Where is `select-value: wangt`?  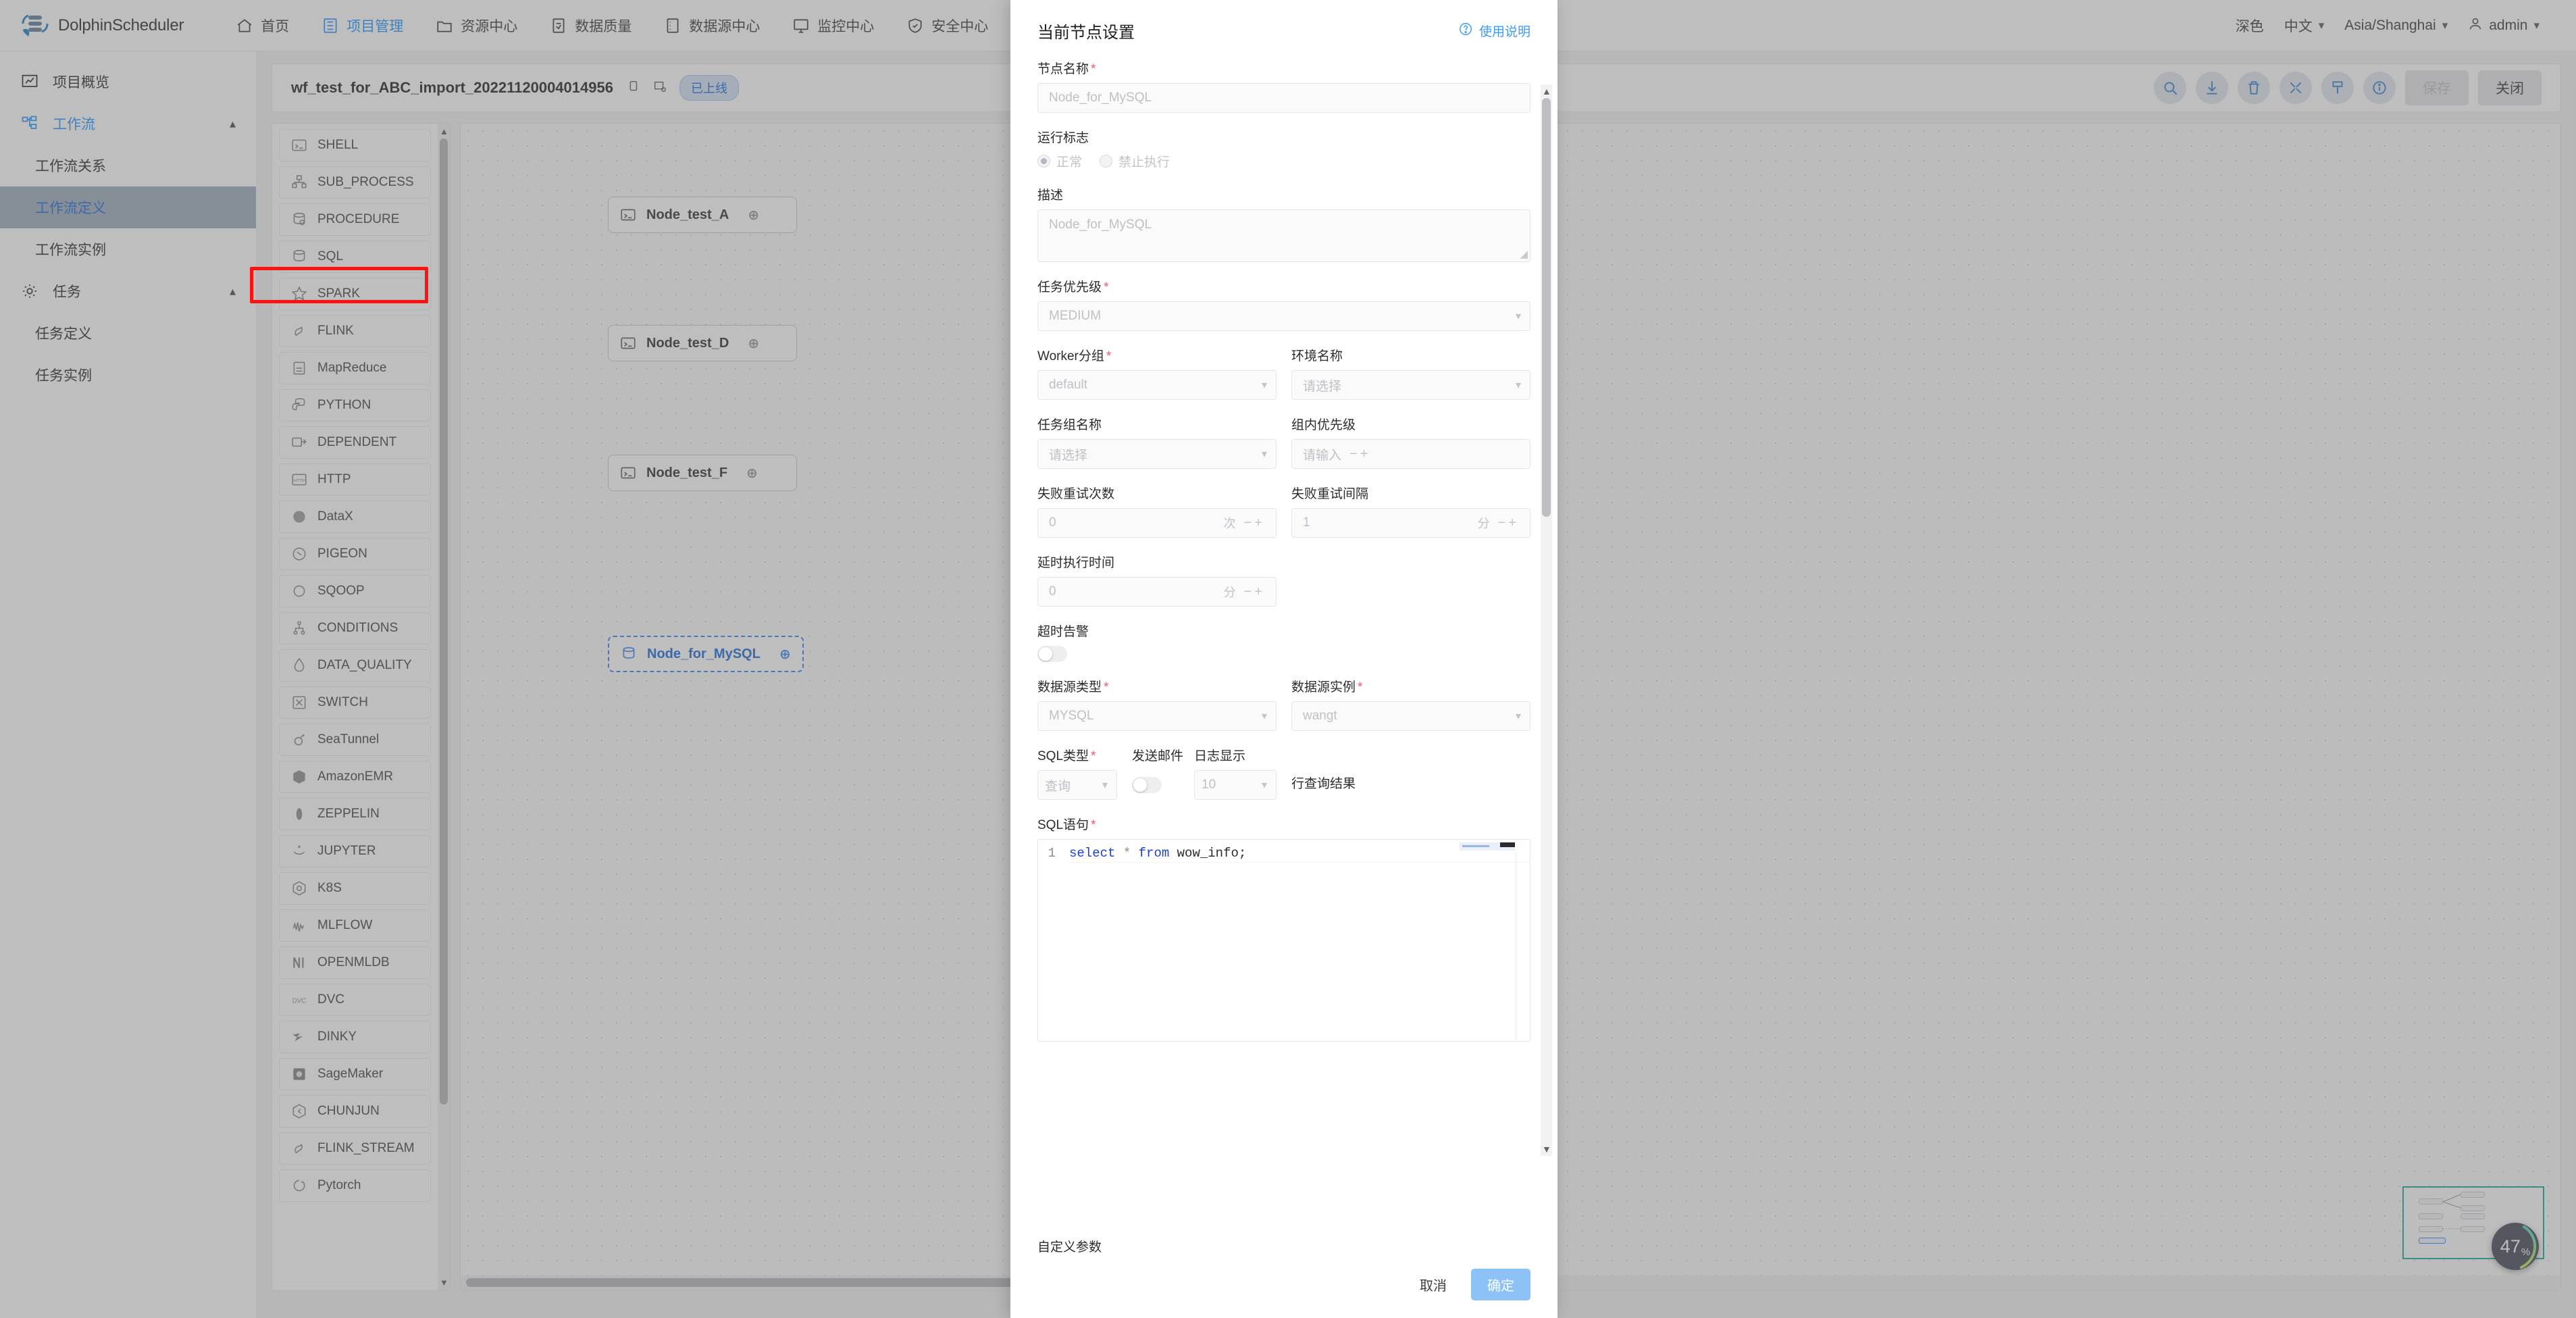 select-value: wangt is located at coordinates (1411, 716).